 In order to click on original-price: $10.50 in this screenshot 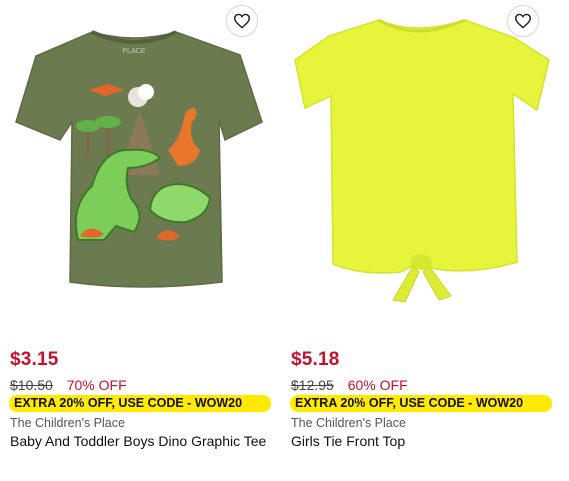, I will do `click(31, 385)`.